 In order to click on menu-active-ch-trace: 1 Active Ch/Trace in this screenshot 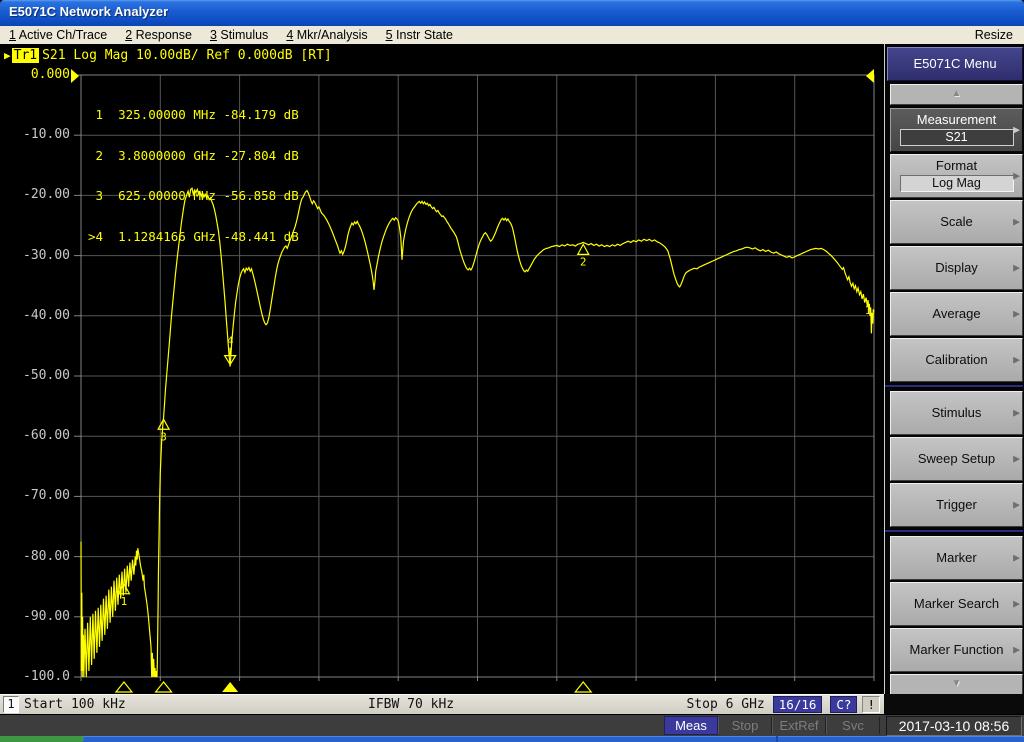, I will do `click(58, 35)`.